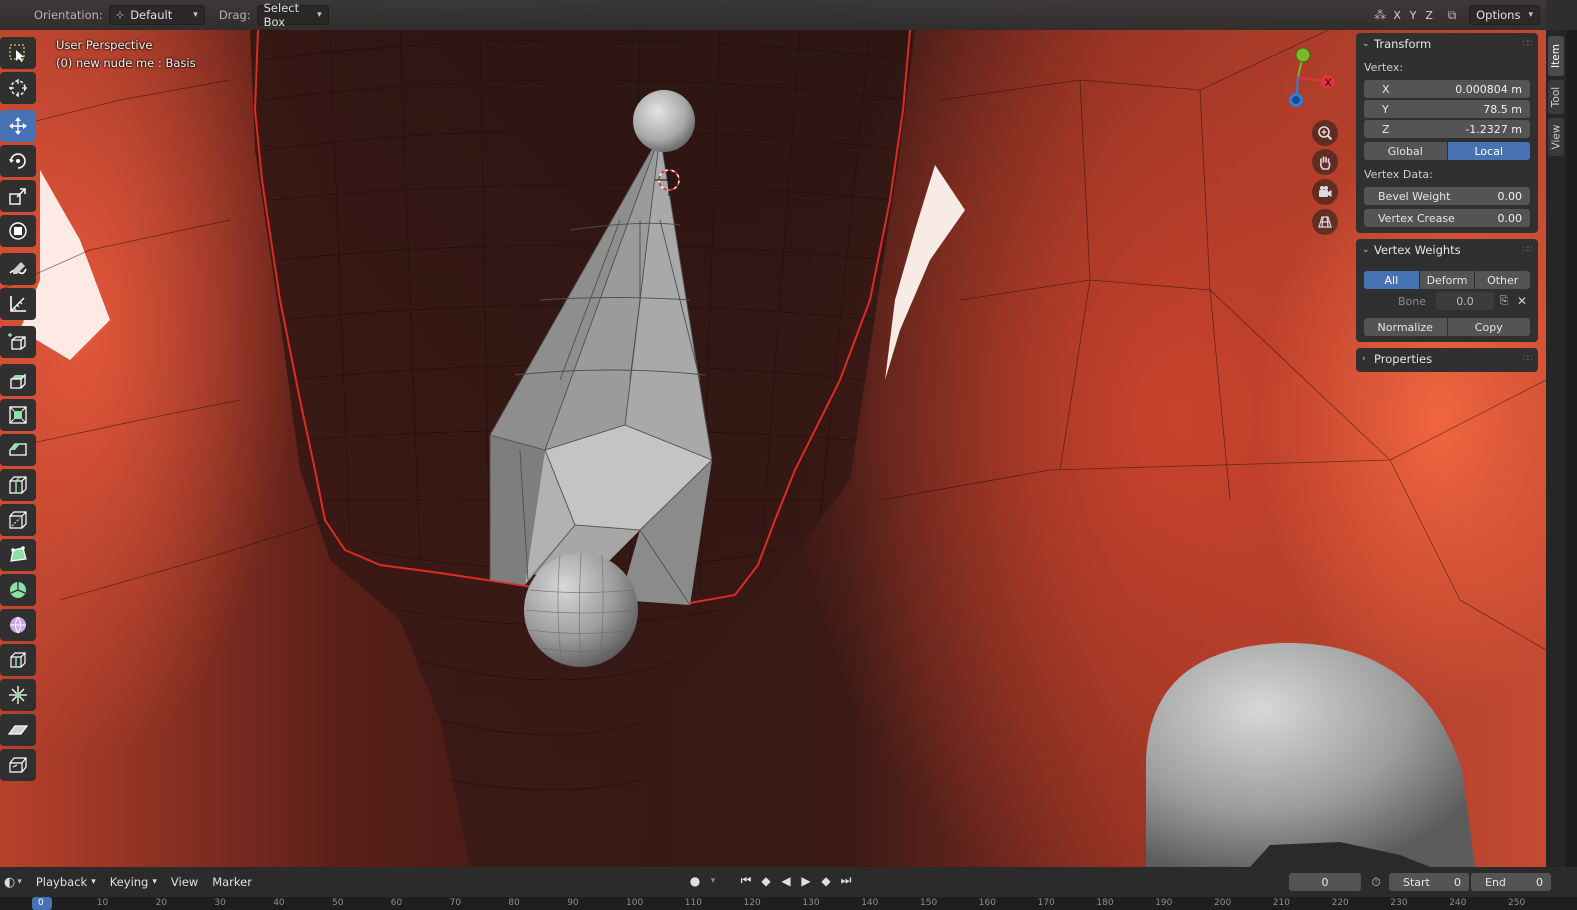 The width and height of the screenshot is (1577, 910). Describe the element at coordinates (1447, 359) in the screenshot. I see `properties-panel-header: › Properties ∷∷` at that location.